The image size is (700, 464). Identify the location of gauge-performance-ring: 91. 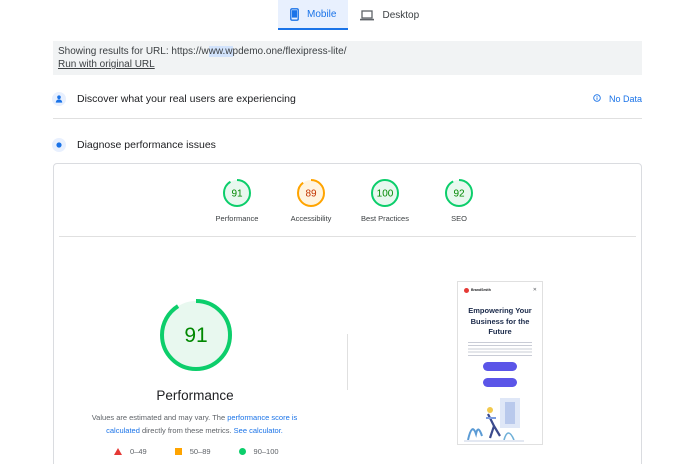
(237, 193).